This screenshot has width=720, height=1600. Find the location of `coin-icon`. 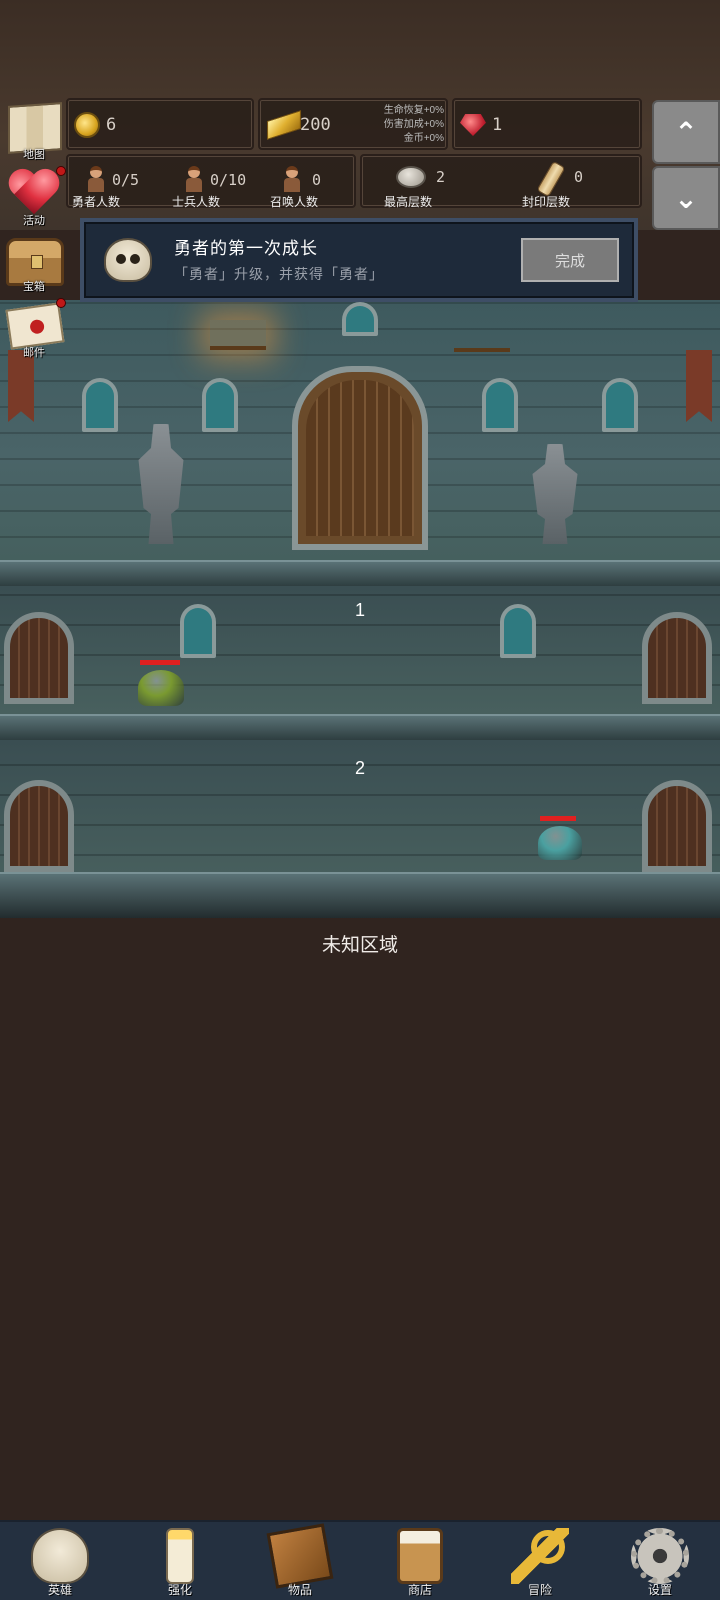

coin-icon is located at coordinates (87, 125).